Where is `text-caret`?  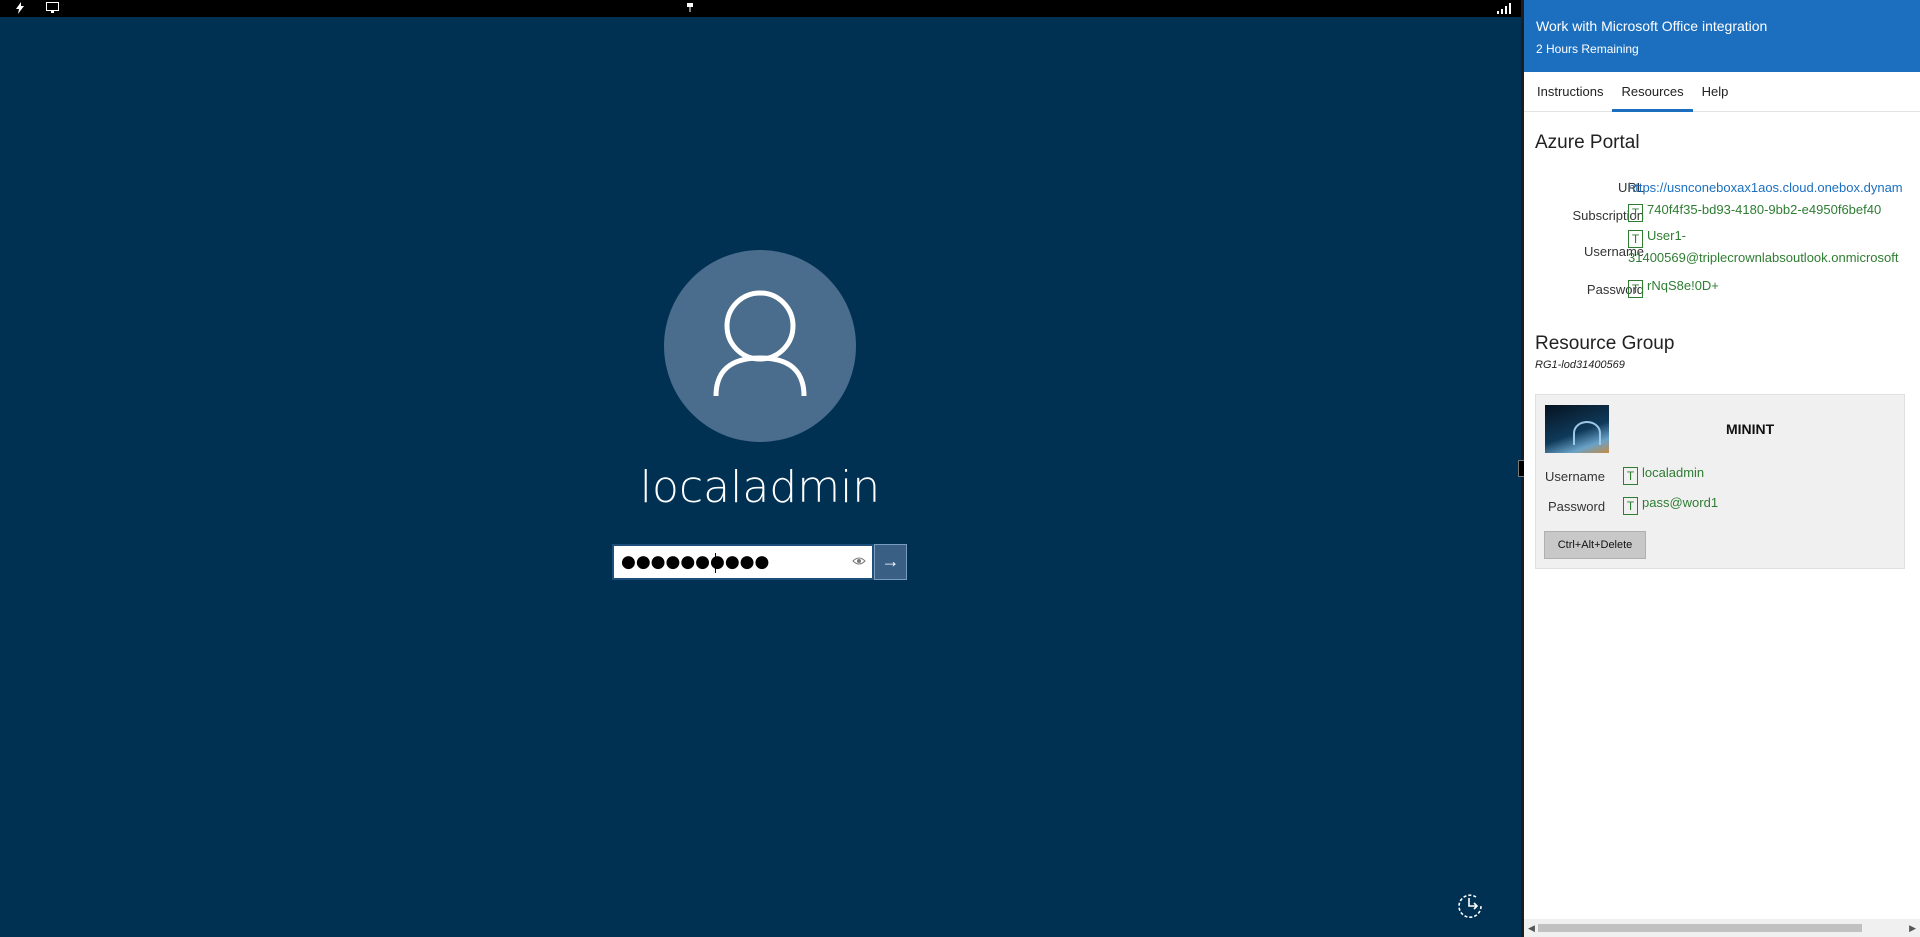
text-caret is located at coordinates (715, 563).